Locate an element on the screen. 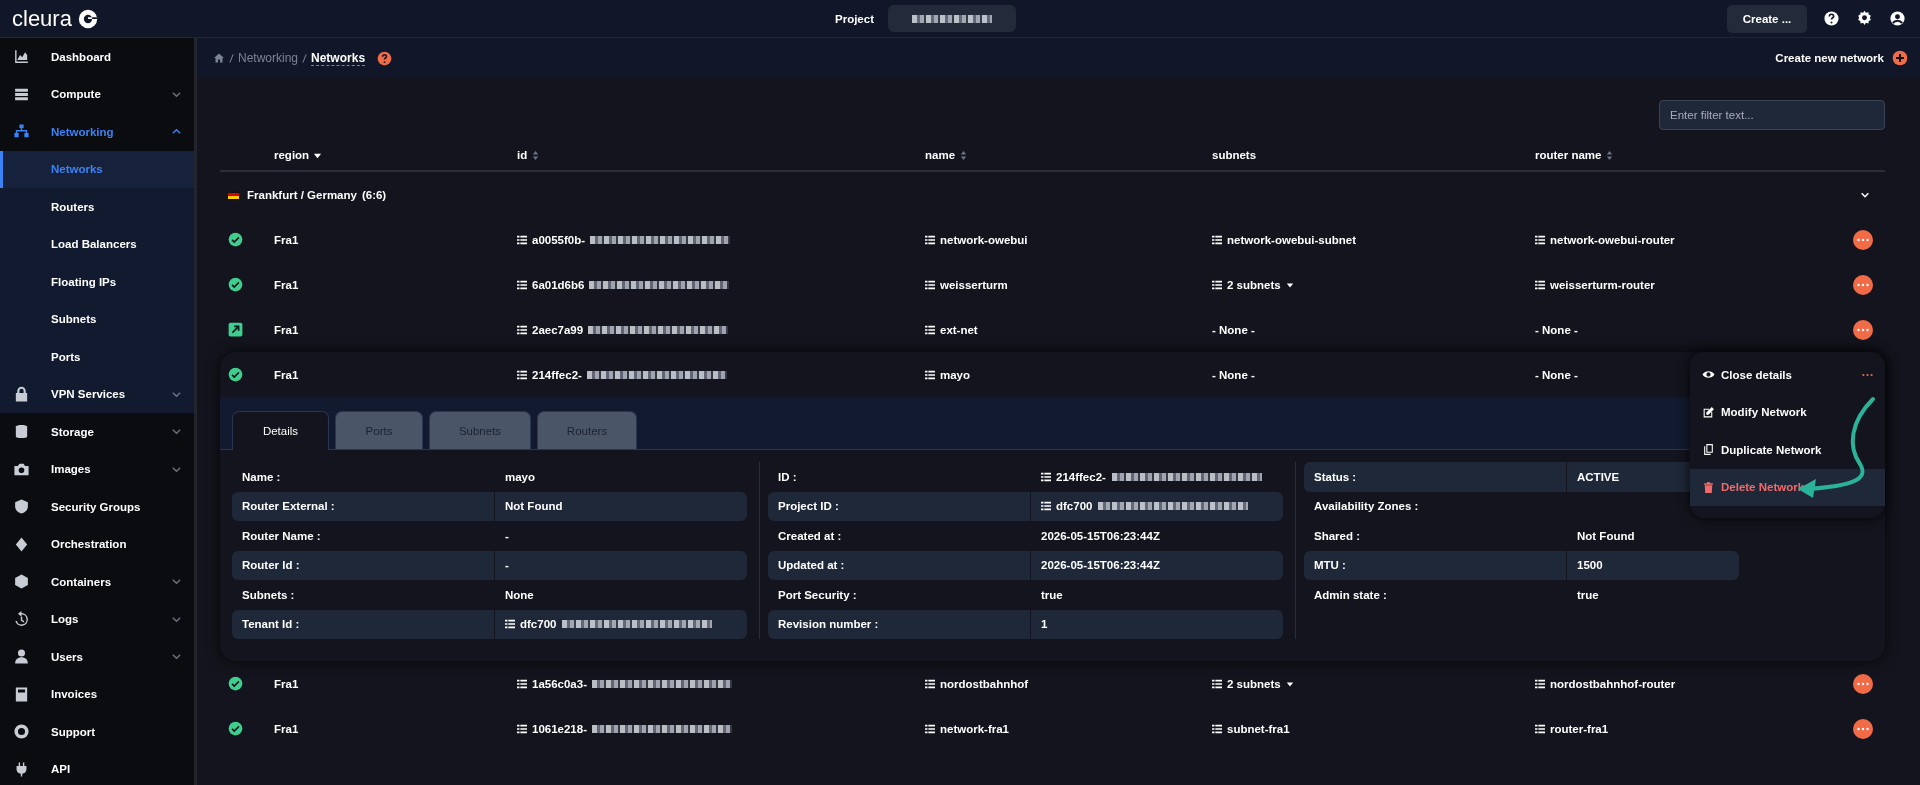  field-value: None is located at coordinates (519, 594).